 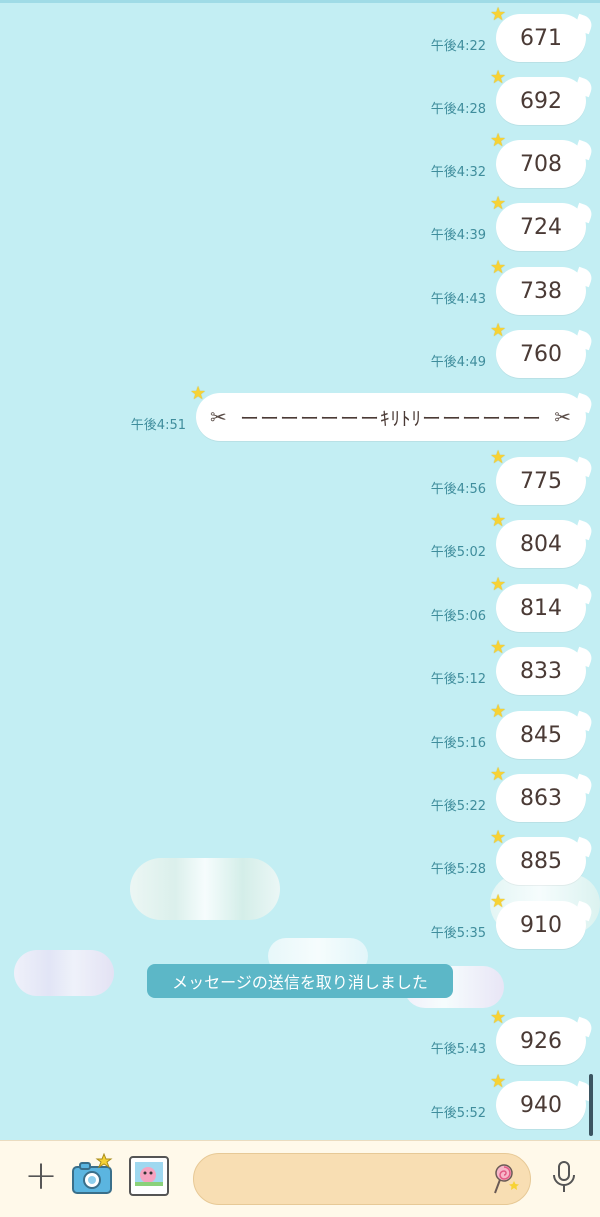 What do you see at coordinates (541, 1105) in the screenshot?
I see `message-text: 940` at bounding box center [541, 1105].